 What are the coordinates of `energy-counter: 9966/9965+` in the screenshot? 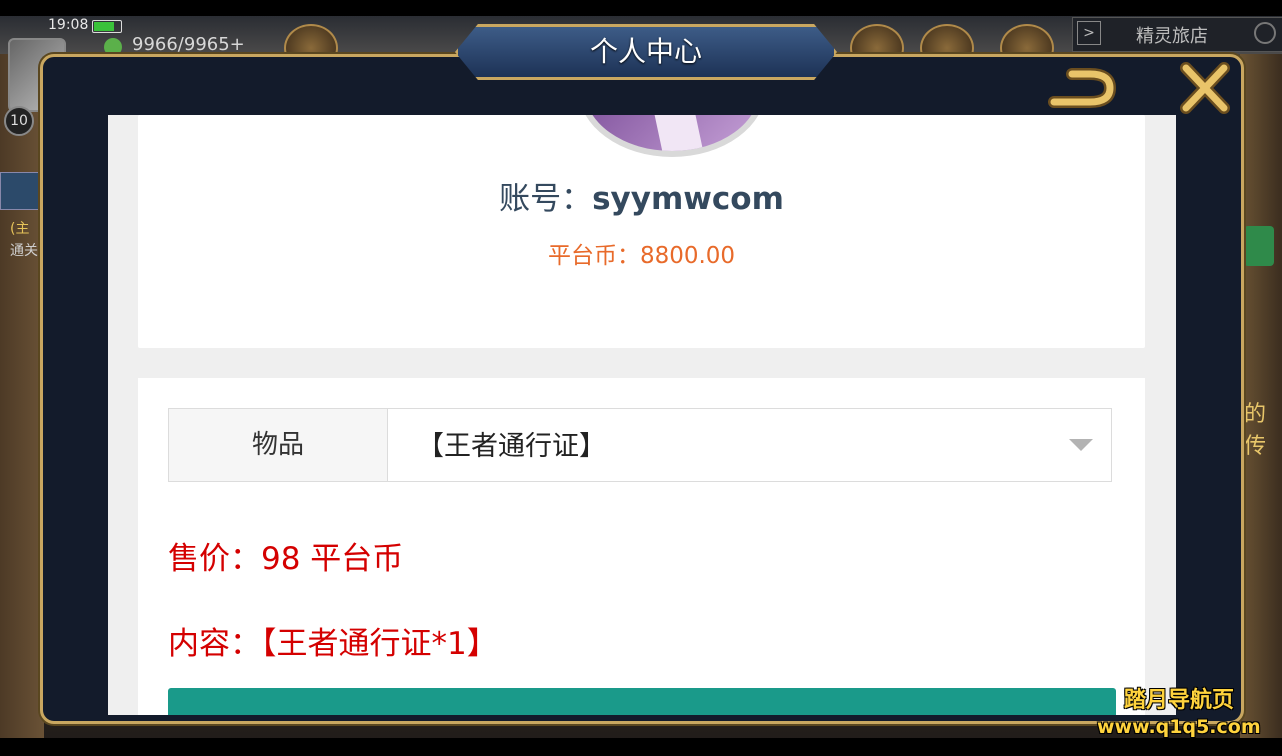 It's located at (188, 44).